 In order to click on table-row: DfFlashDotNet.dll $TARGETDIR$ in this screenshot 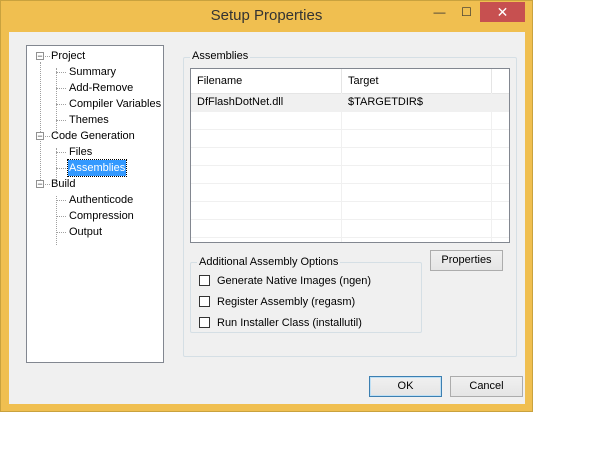, I will do `click(350, 103)`.